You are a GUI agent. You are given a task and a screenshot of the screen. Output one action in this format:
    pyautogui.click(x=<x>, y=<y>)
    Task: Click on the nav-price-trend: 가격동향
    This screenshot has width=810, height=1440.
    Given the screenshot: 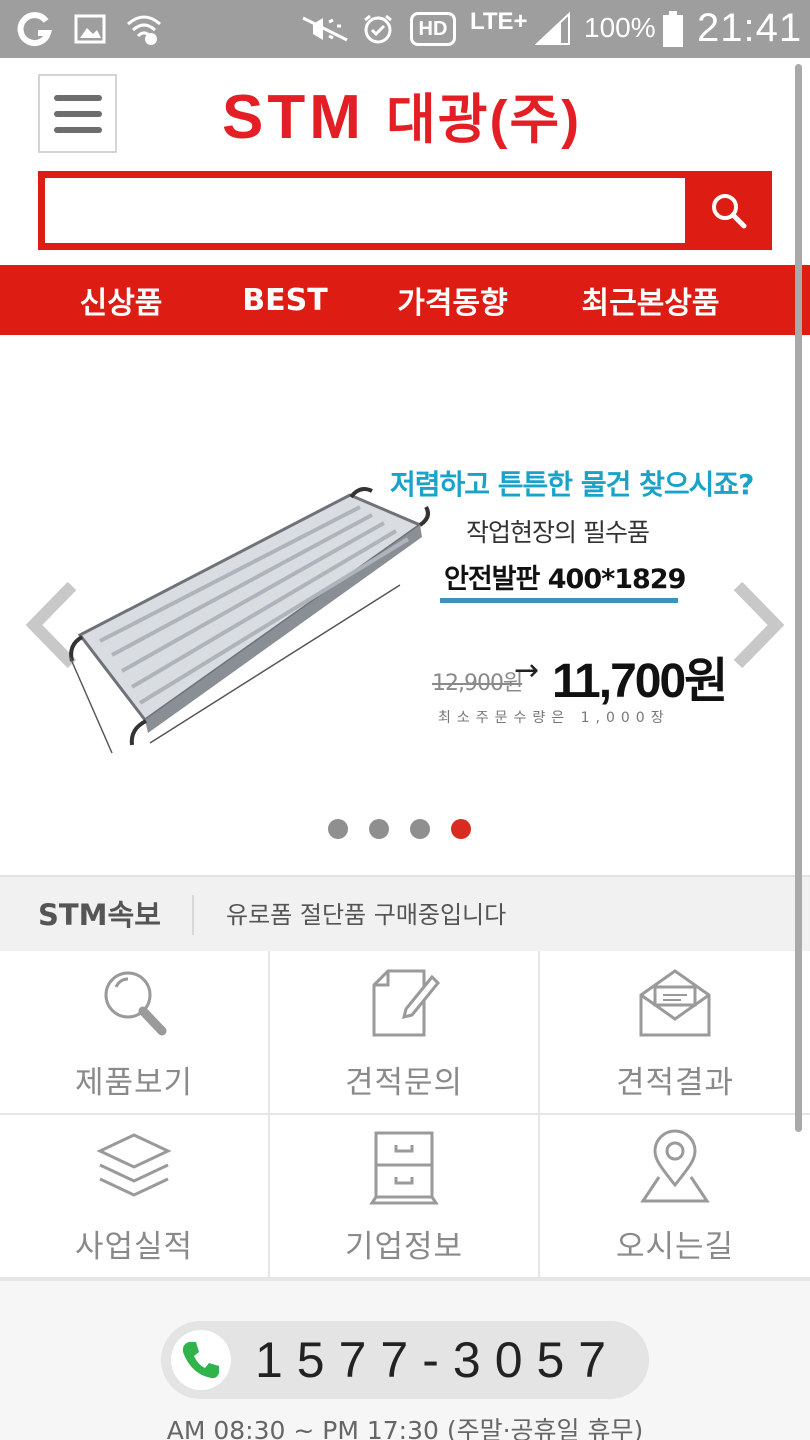 What is the action you would take?
    pyautogui.click(x=452, y=300)
    